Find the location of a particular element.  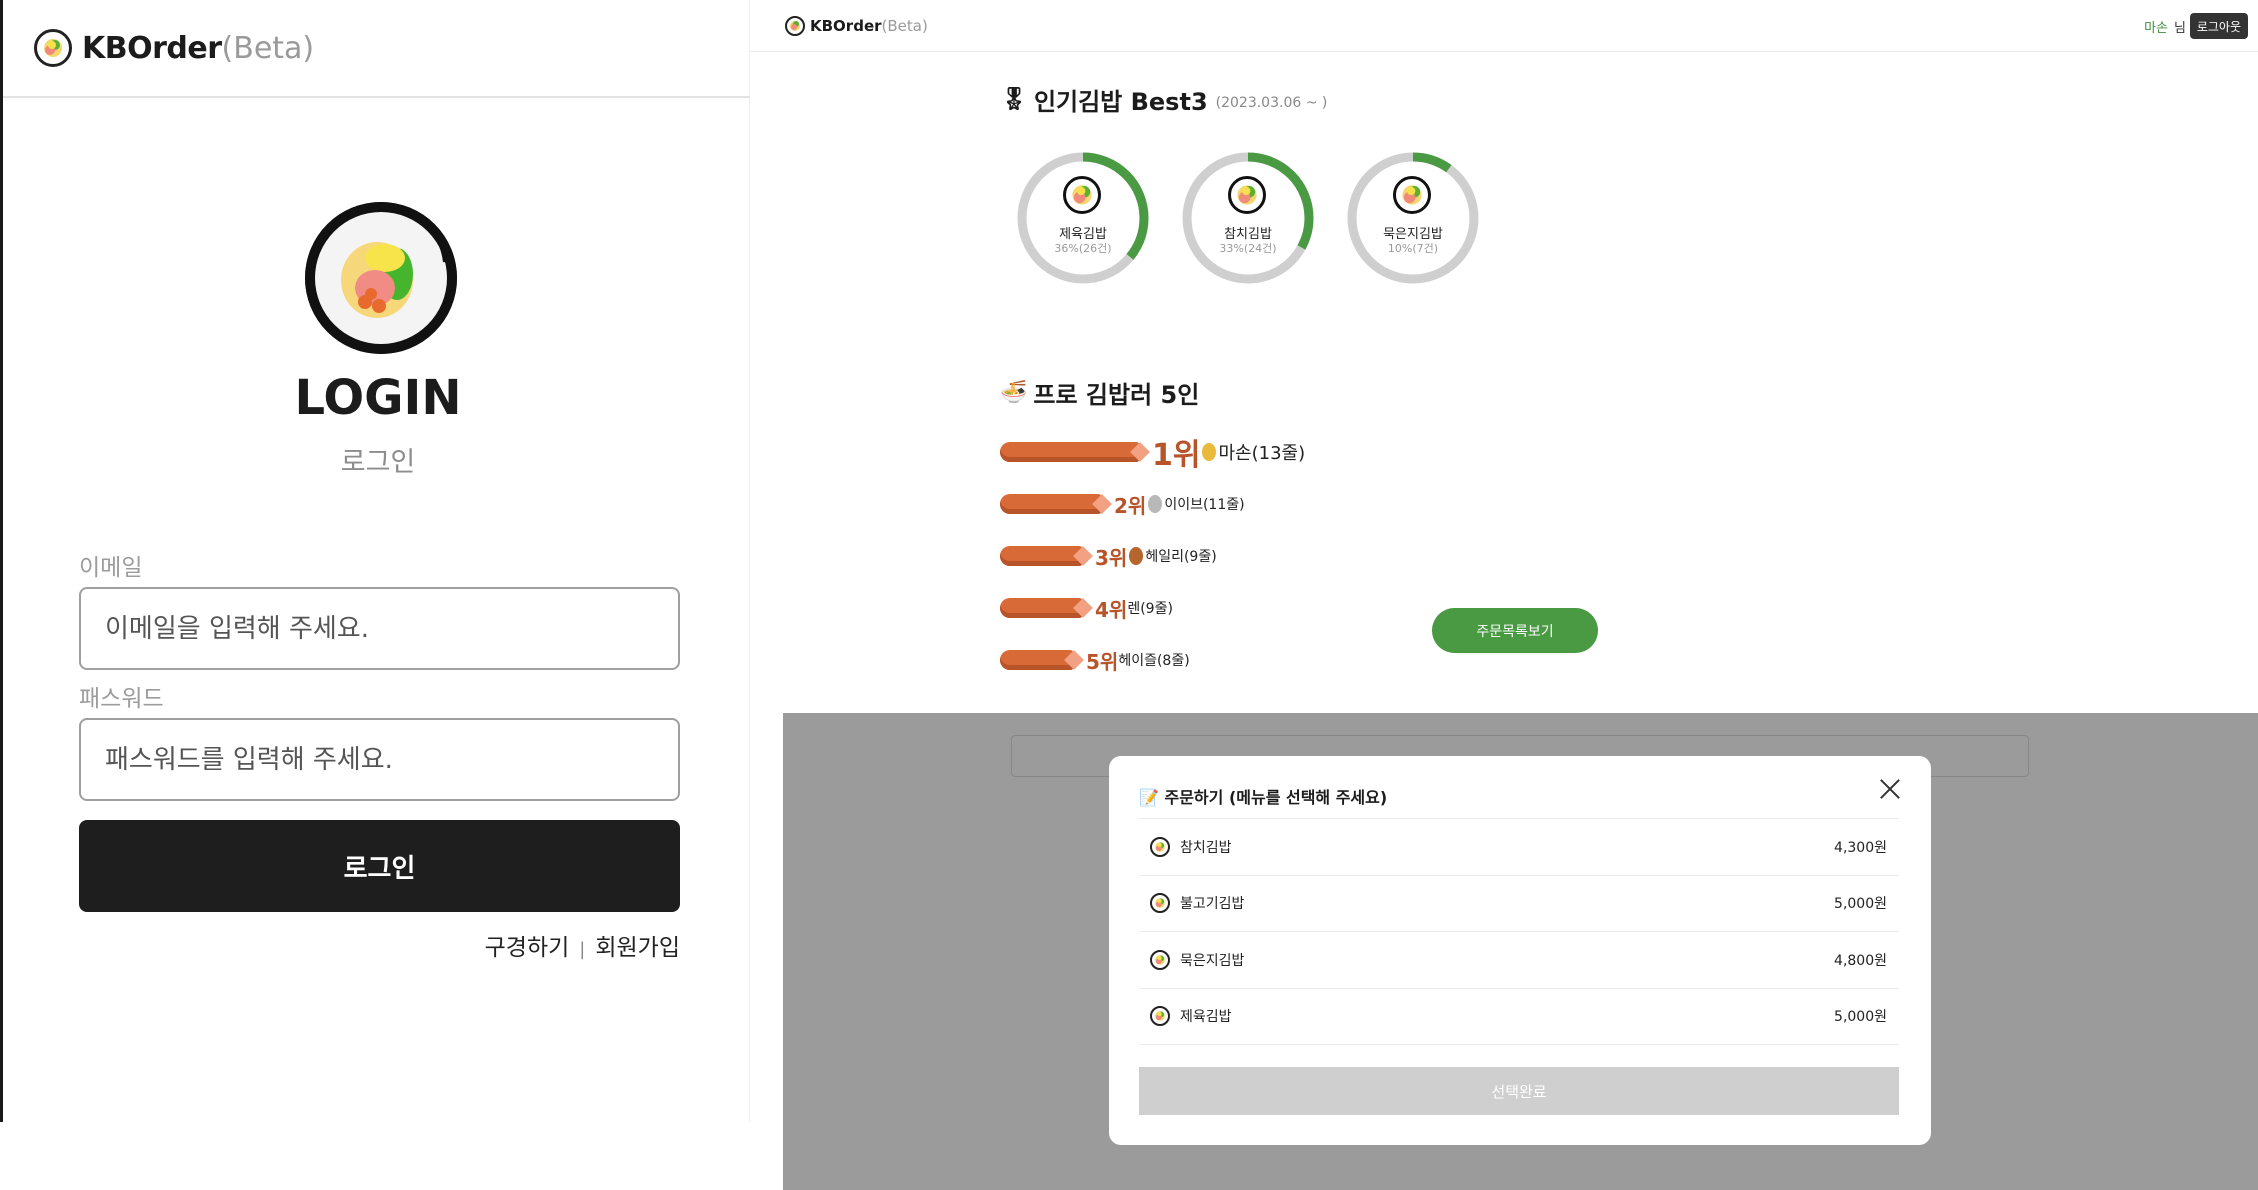

email-field is located at coordinates (379, 628).